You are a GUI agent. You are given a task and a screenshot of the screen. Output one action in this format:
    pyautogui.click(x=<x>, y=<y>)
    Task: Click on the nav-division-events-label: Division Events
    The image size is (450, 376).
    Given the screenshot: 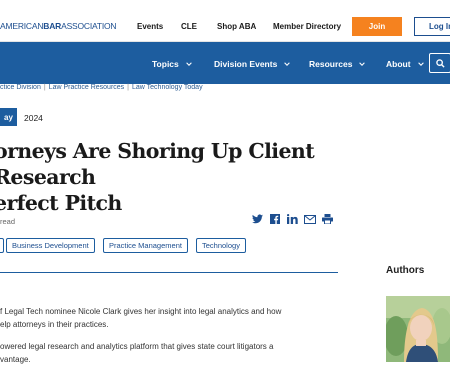 What is the action you would take?
    pyautogui.click(x=246, y=64)
    